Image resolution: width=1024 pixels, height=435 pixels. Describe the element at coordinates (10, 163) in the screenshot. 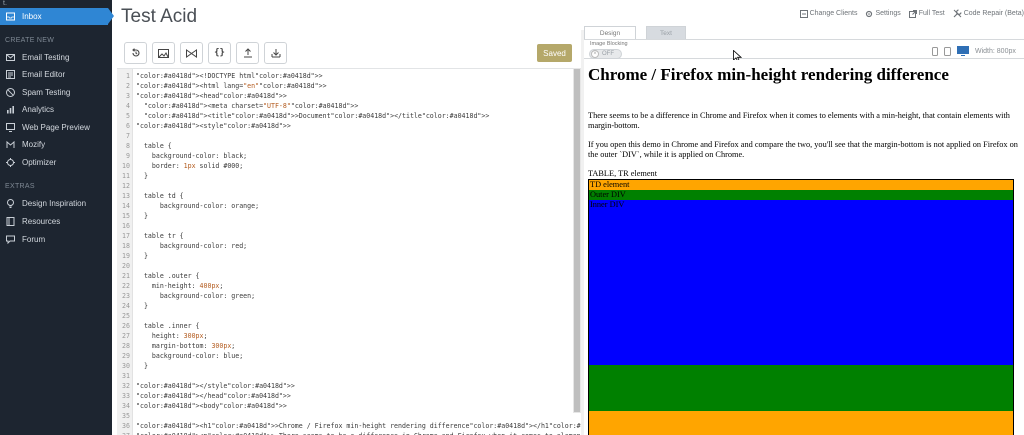

I see `optimizer-icon` at that location.